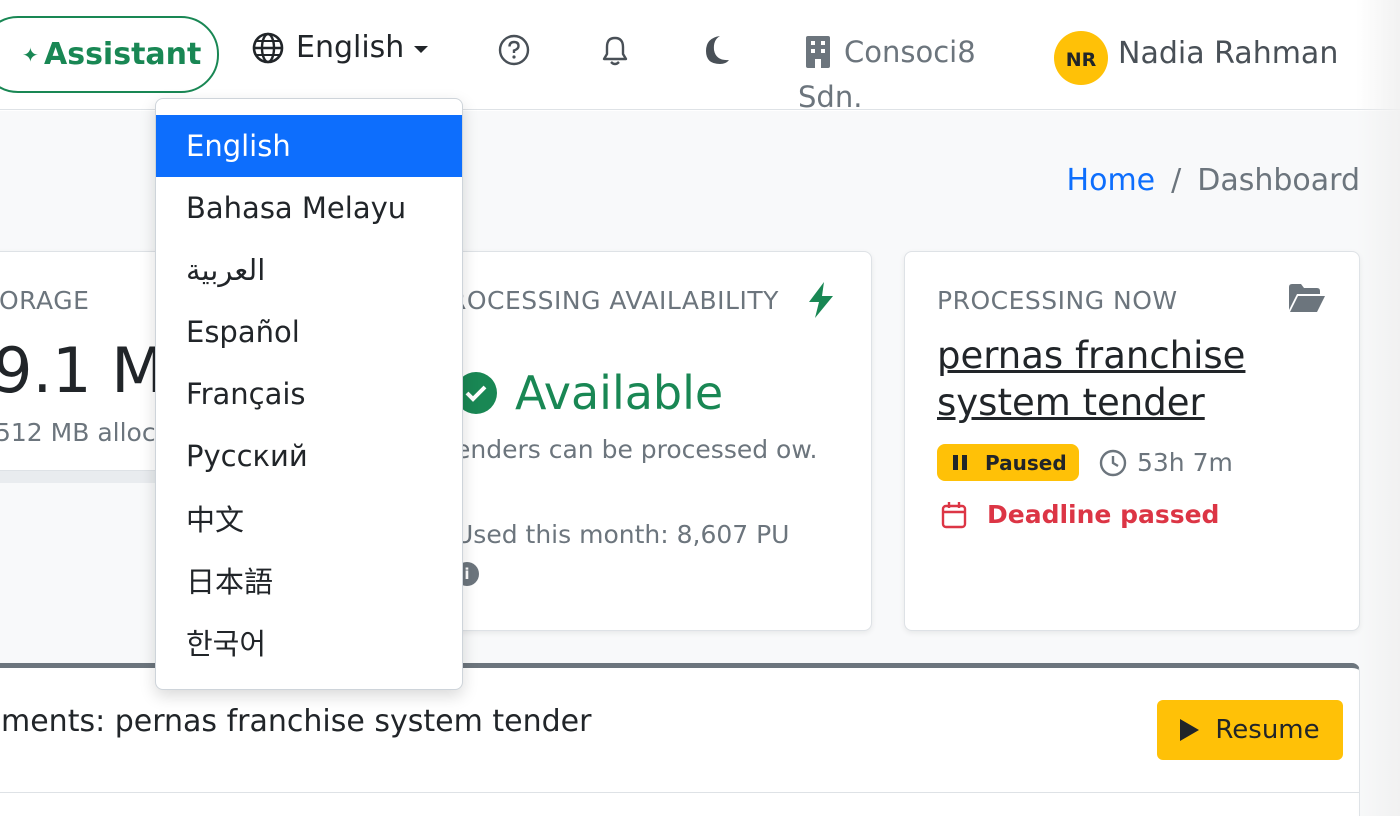 The height and width of the screenshot is (816, 1400). Describe the element at coordinates (818, 52) in the screenshot. I see `building-icon` at that location.